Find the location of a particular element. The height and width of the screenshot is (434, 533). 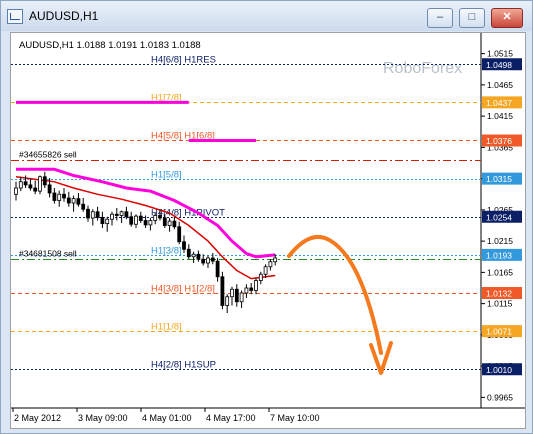

price-label: 1.0193 is located at coordinates (499, 255).